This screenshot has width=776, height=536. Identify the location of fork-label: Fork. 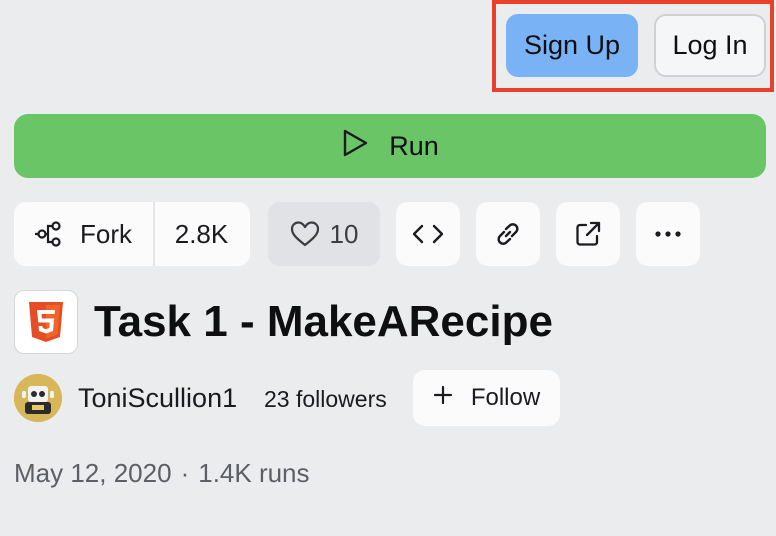
(106, 233).